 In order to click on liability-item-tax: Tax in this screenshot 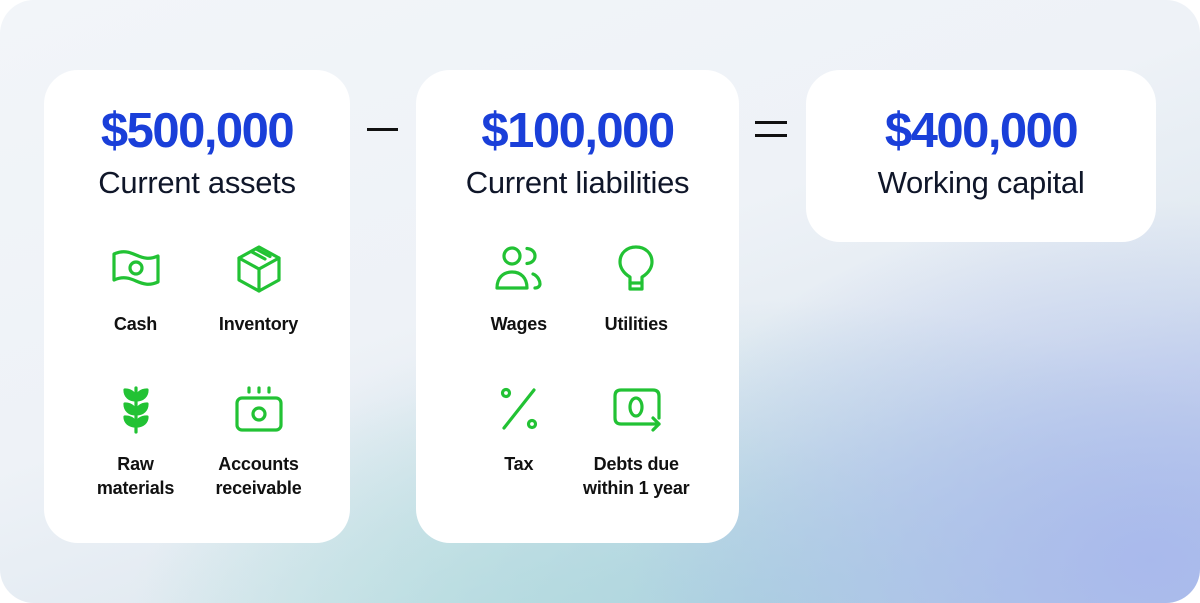, I will do `click(519, 452)`.